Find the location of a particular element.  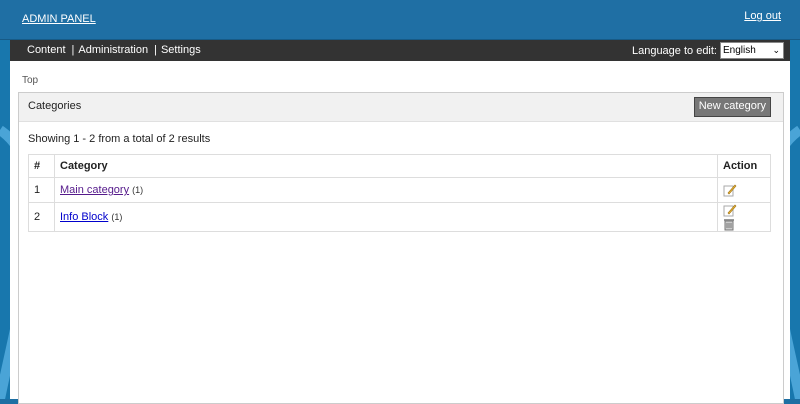

language-label: Language to edit: is located at coordinates (674, 50).